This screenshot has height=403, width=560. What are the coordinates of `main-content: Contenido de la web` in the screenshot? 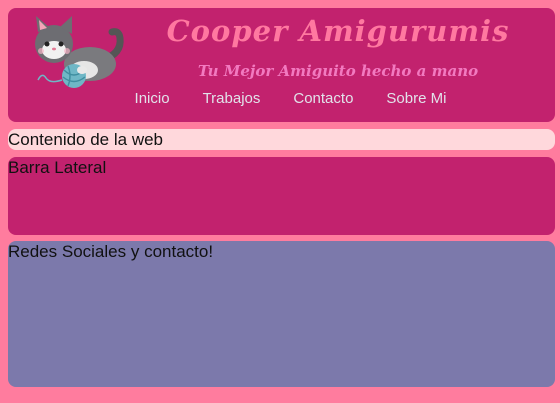 It's located at (281, 139).